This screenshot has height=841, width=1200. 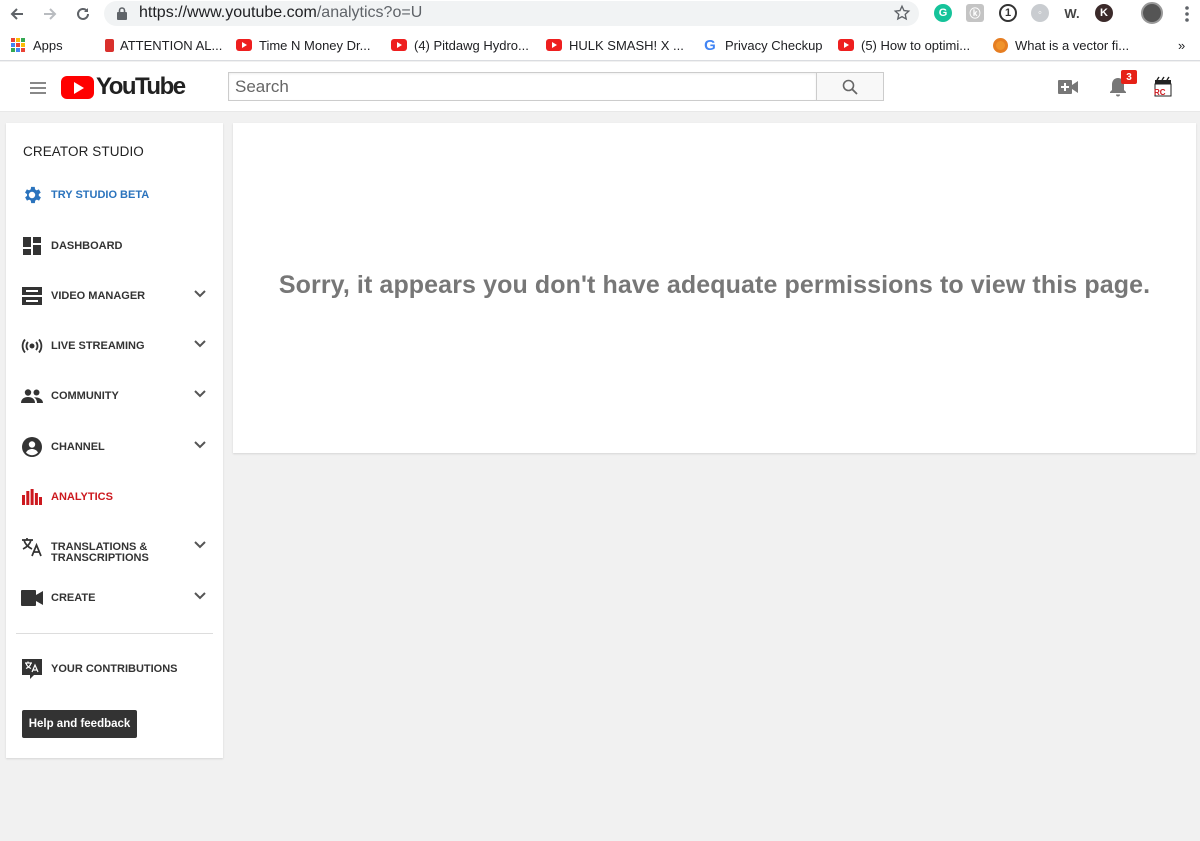 I want to click on lock-icon, so click(x=122, y=13).